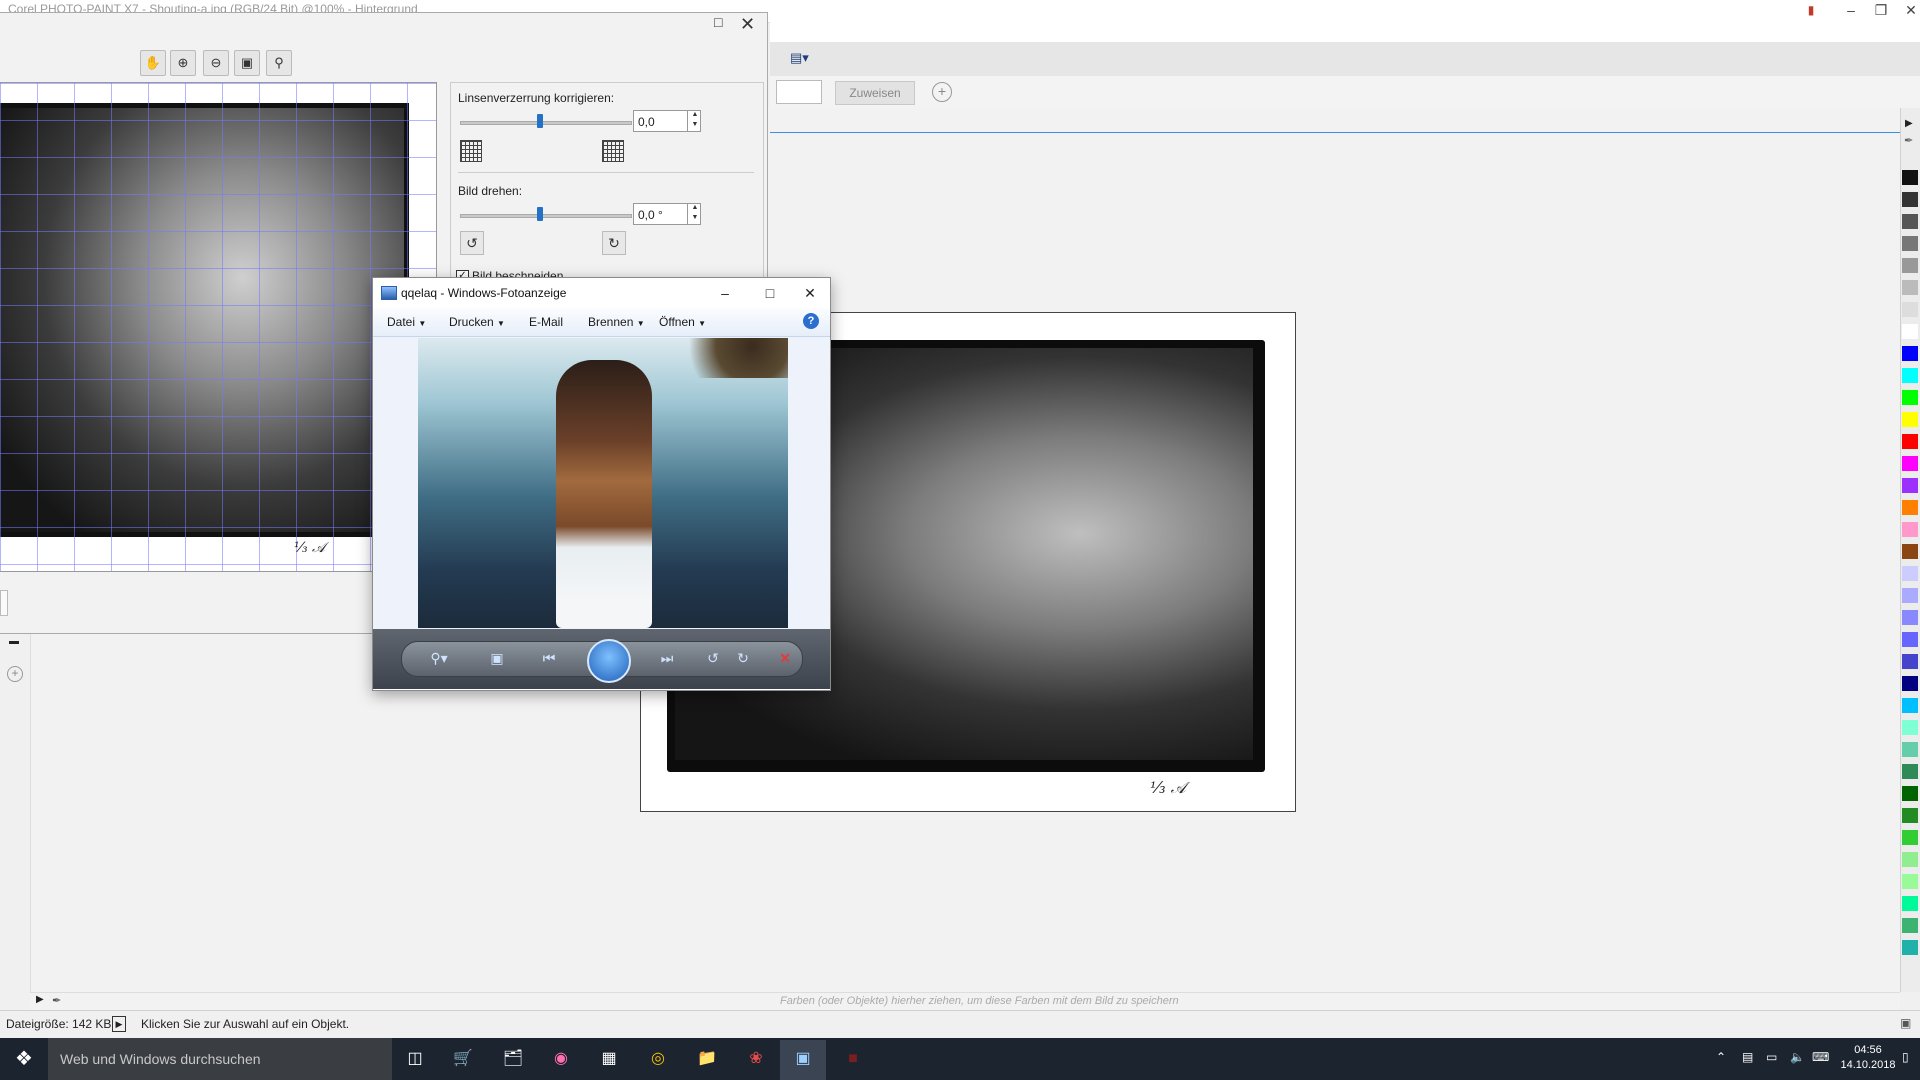  What do you see at coordinates (540, 121) in the screenshot?
I see `lens-distortion-slider-thumb` at bounding box center [540, 121].